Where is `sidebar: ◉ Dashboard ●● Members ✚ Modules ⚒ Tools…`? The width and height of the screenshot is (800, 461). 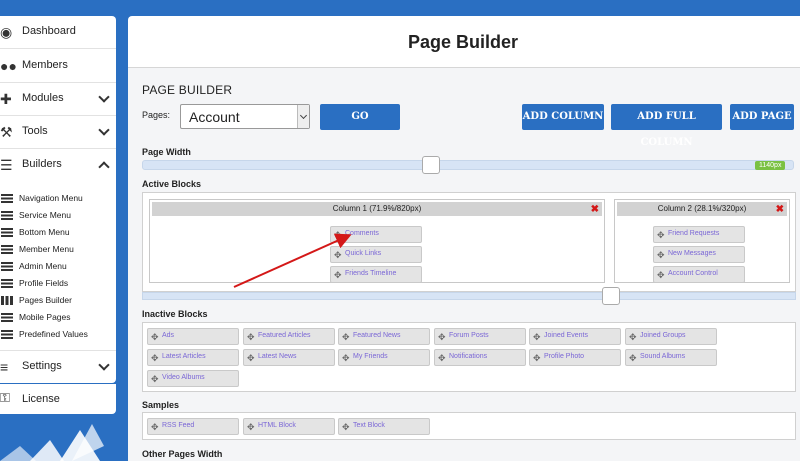
sidebar: ◉ Dashboard ●● Members ✚ Modules ⚒ Tools… is located at coordinates (58, 230).